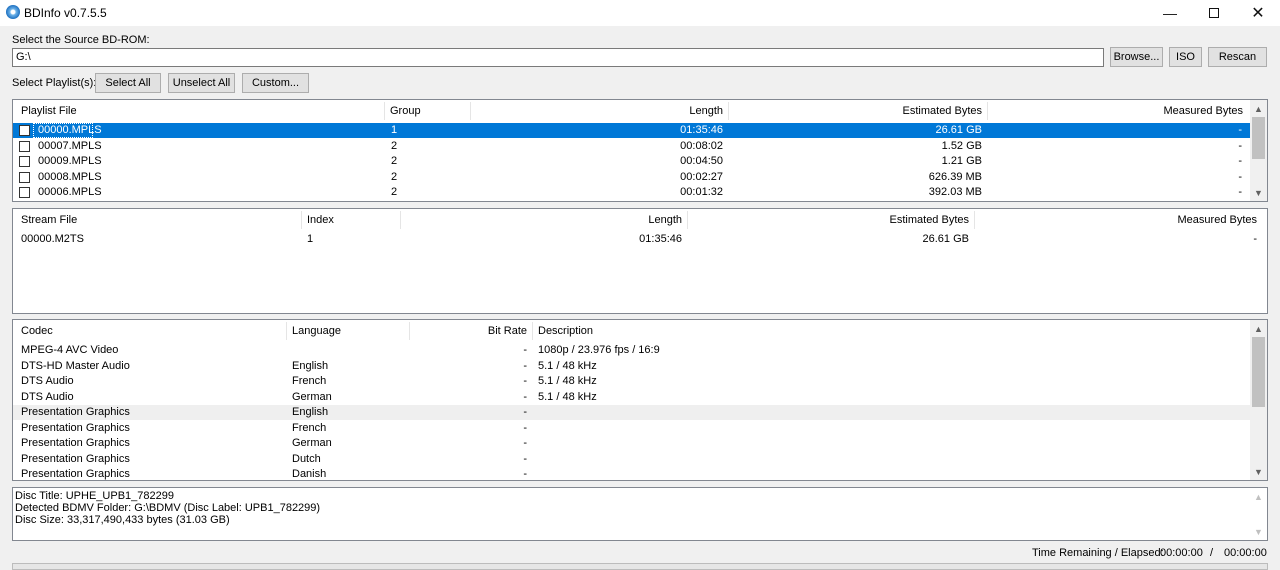 The height and width of the screenshot is (570, 1280). I want to click on title-bar: BDInfo v0.7.5.5 — ✕, so click(640, 13).